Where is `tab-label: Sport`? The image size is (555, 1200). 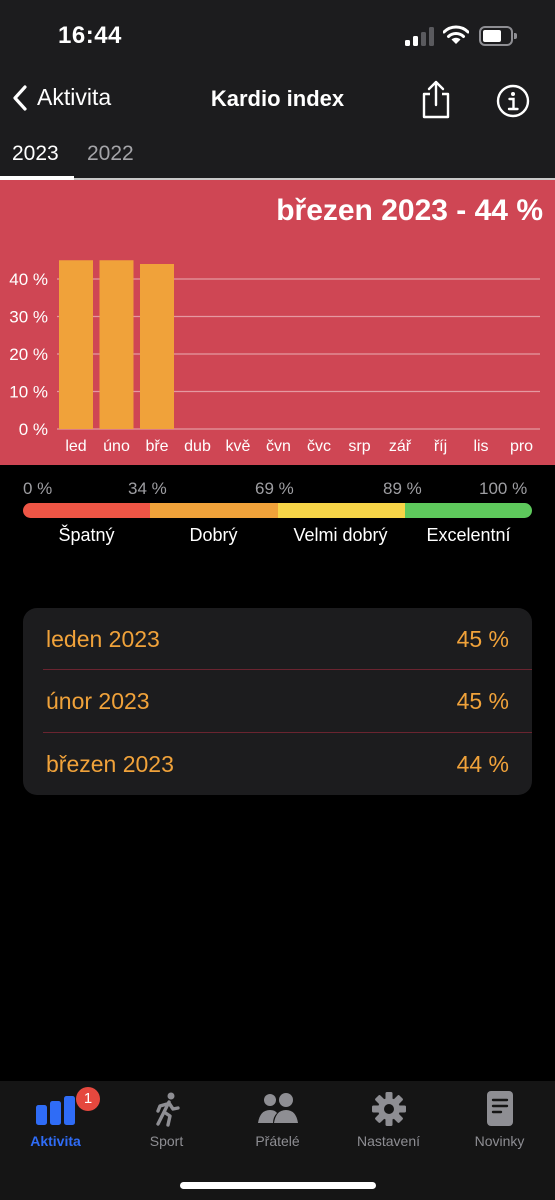
tab-label: Sport is located at coordinates (166, 1141).